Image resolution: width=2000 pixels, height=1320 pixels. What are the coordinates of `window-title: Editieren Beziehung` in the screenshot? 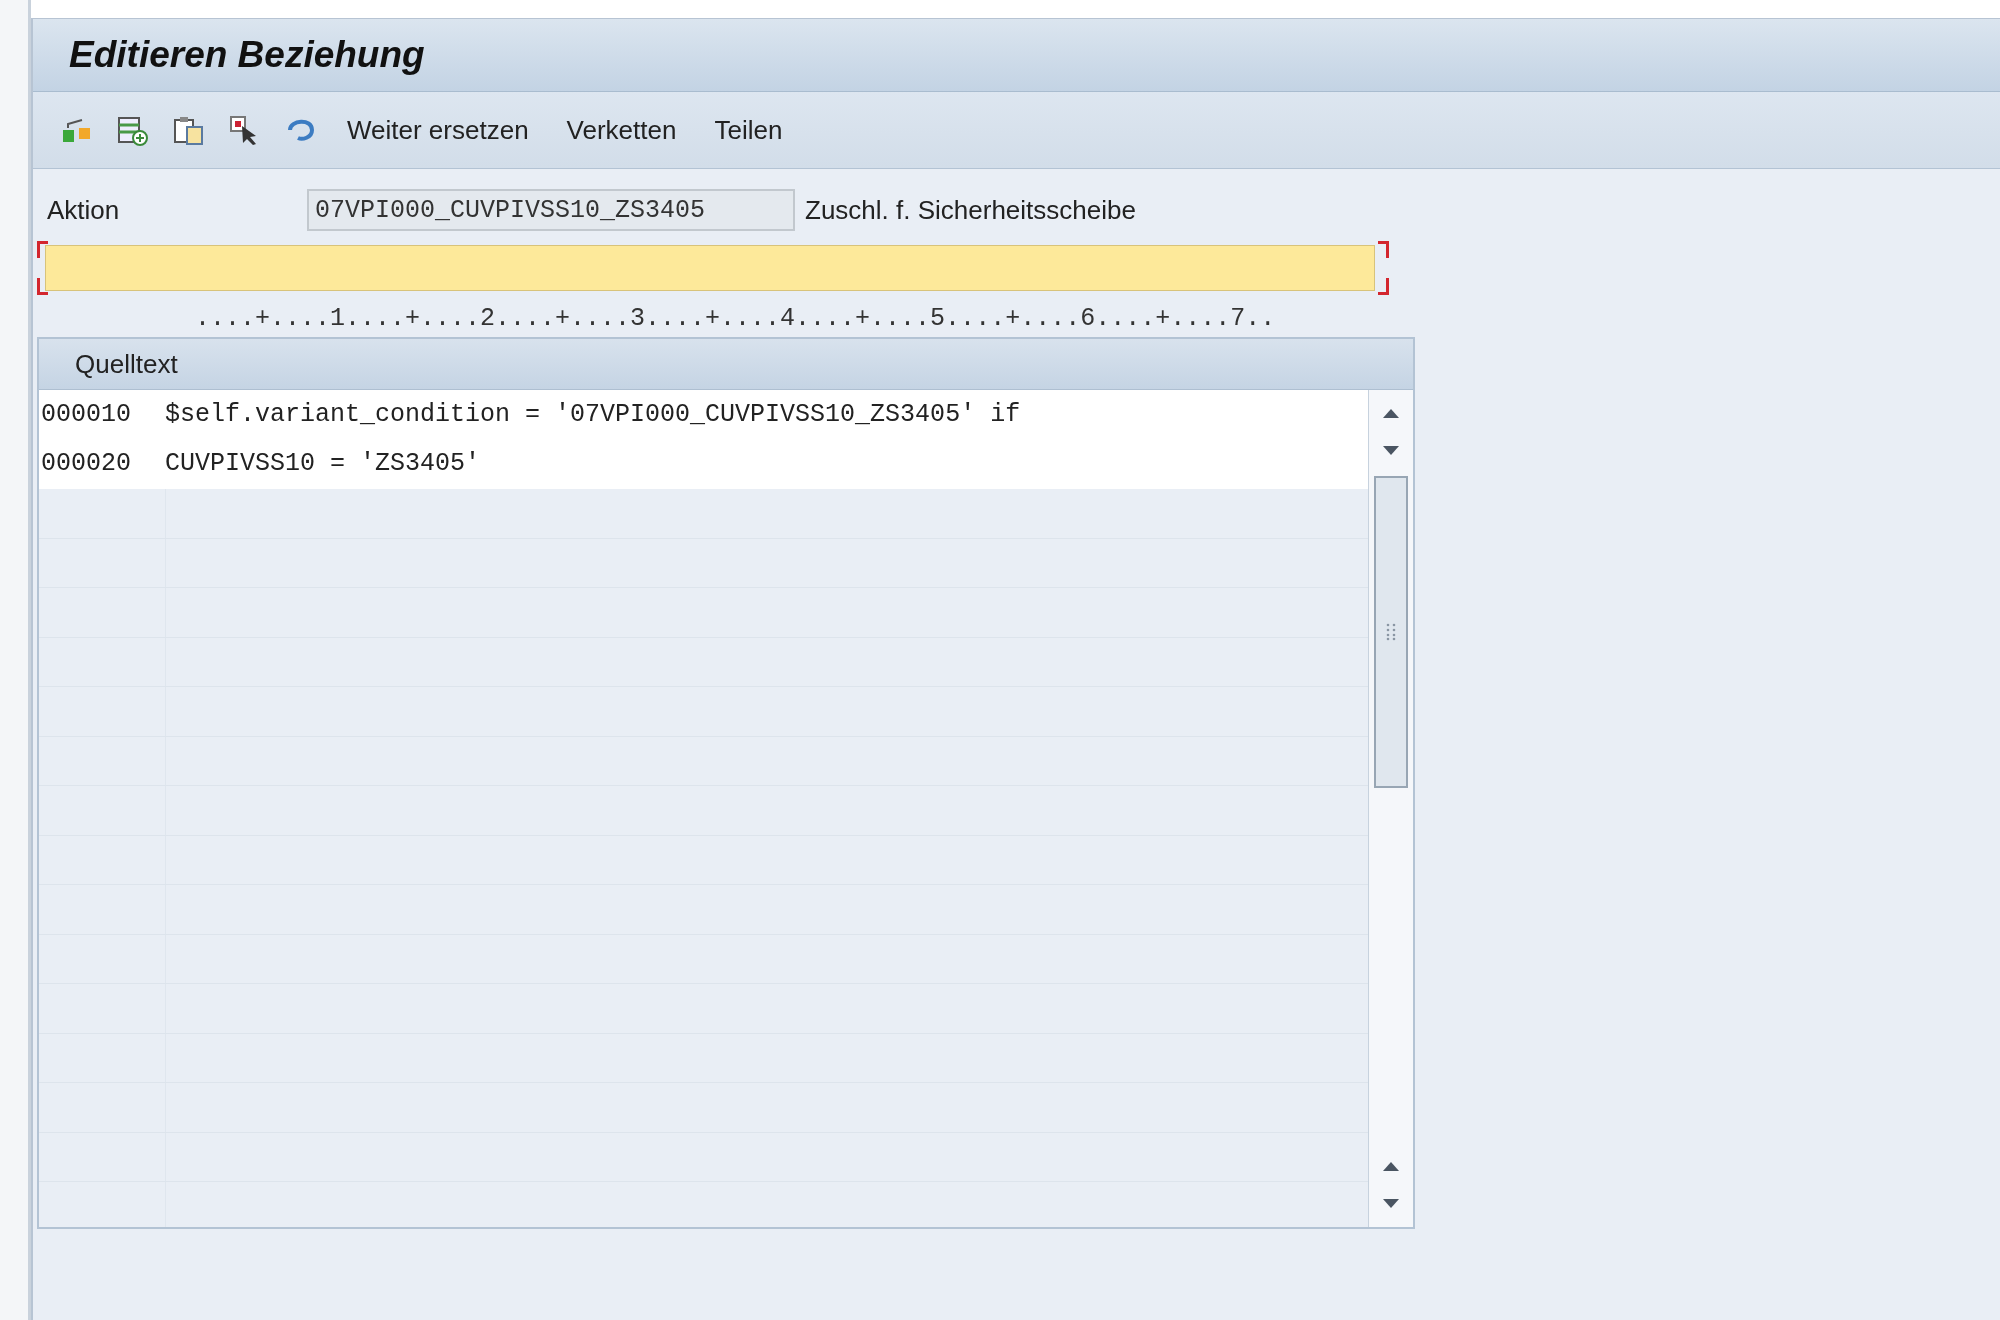 It's located at (247, 55).